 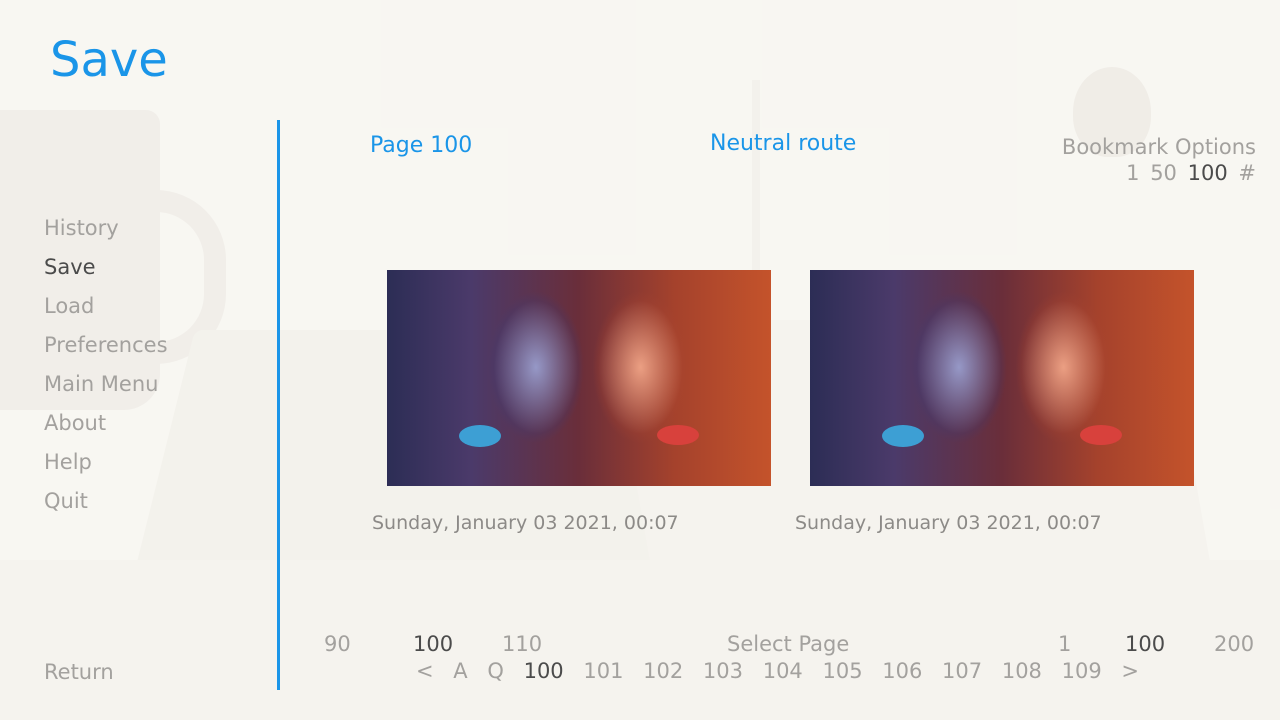 What do you see at coordinates (106, 267) in the screenshot?
I see `nav-item-save: Save` at bounding box center [106, 267].